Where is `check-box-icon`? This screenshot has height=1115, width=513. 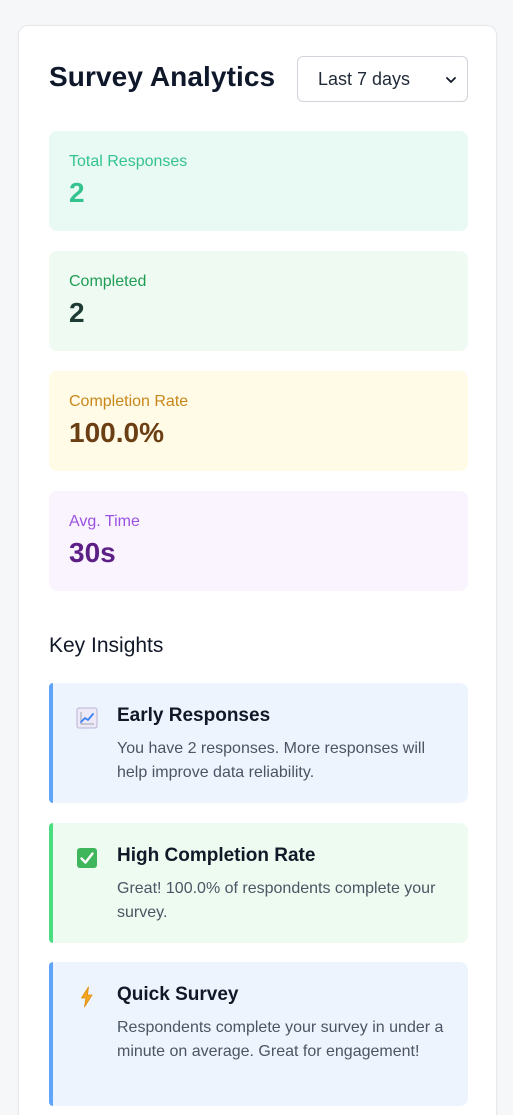 check-box-icon is located at coordinates (87, 858).